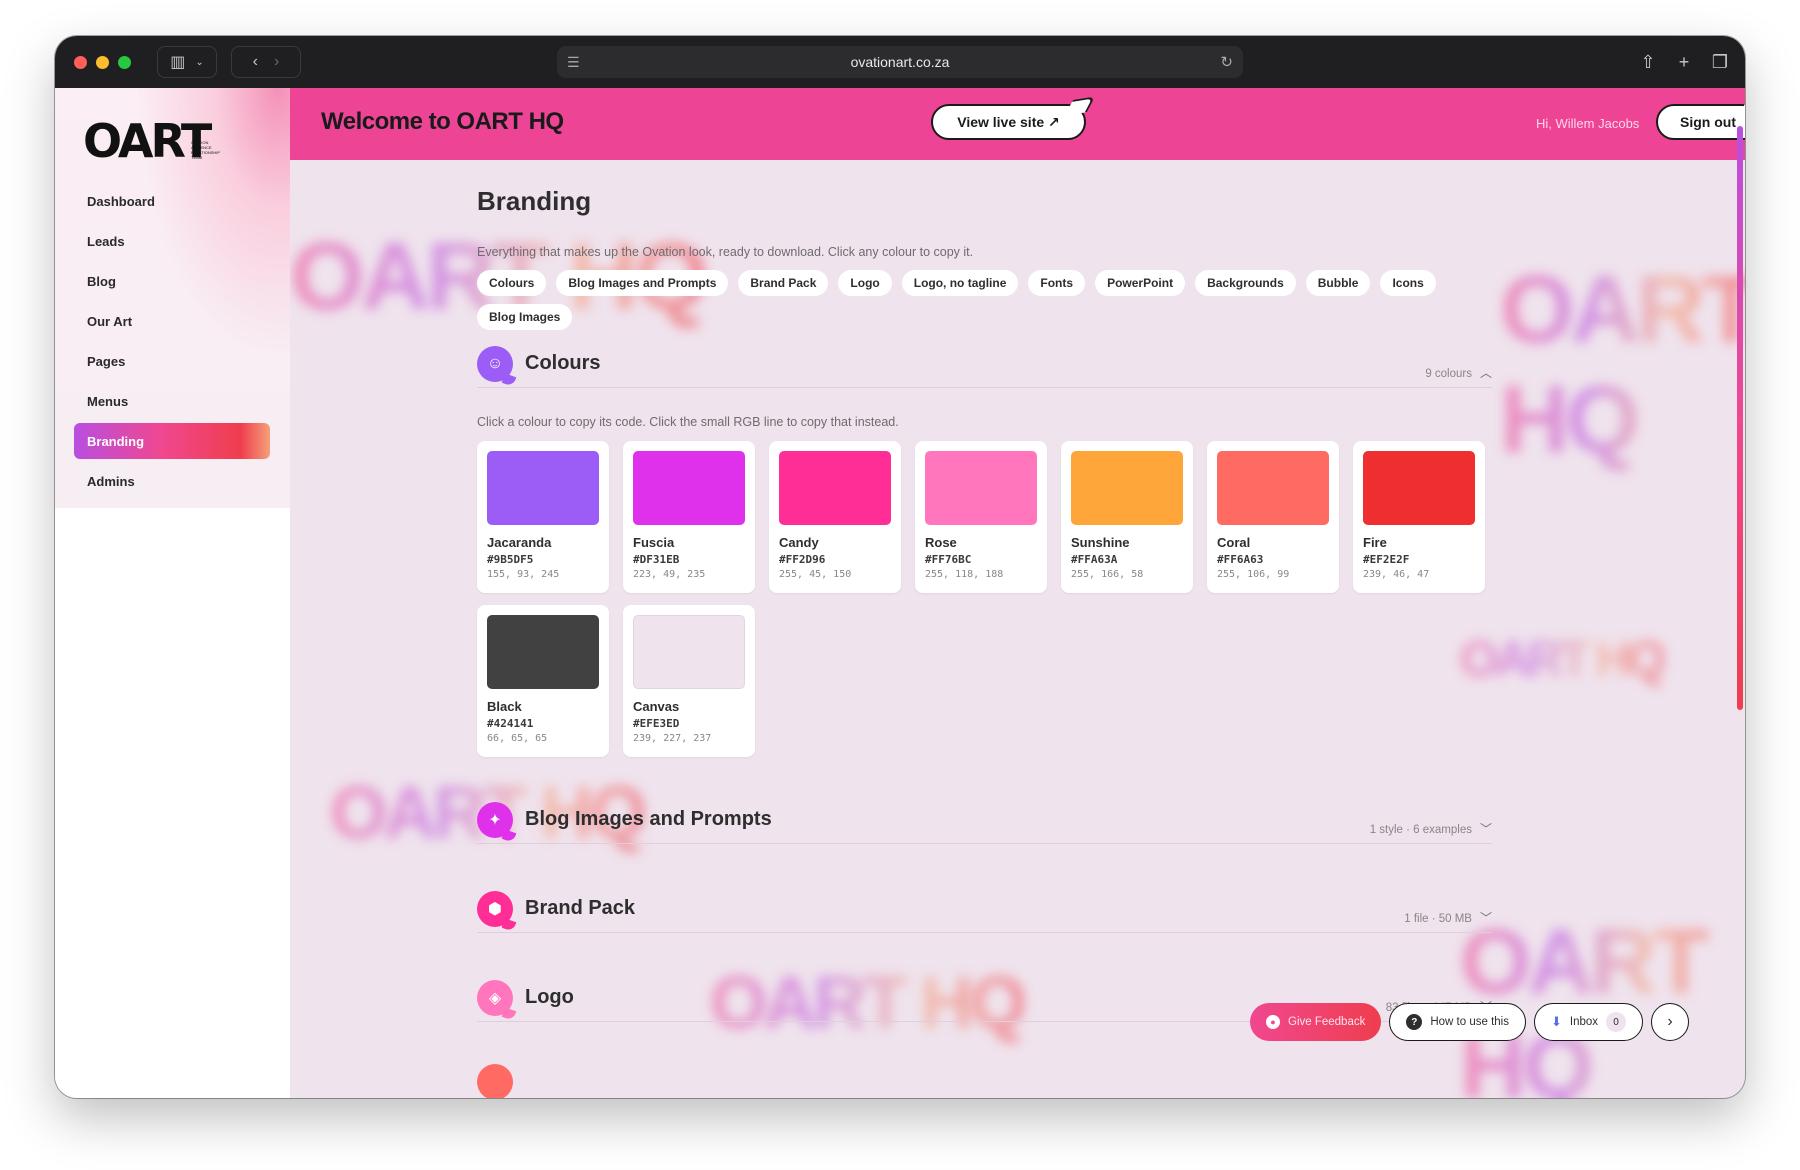  I want to click on expand-bar-button: ›, so click(1670, 1022).